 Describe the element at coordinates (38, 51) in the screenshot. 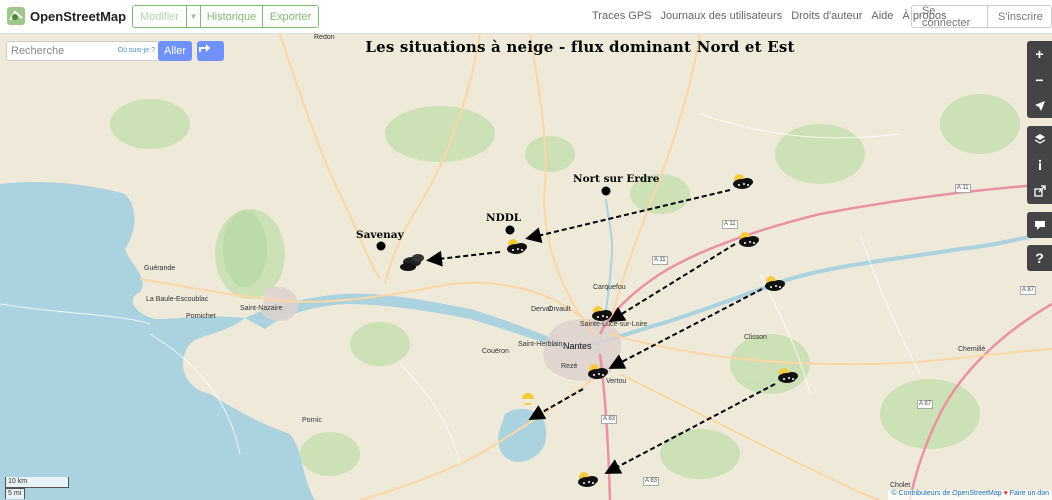

I see `search-placeholder: Recherche` at that location.